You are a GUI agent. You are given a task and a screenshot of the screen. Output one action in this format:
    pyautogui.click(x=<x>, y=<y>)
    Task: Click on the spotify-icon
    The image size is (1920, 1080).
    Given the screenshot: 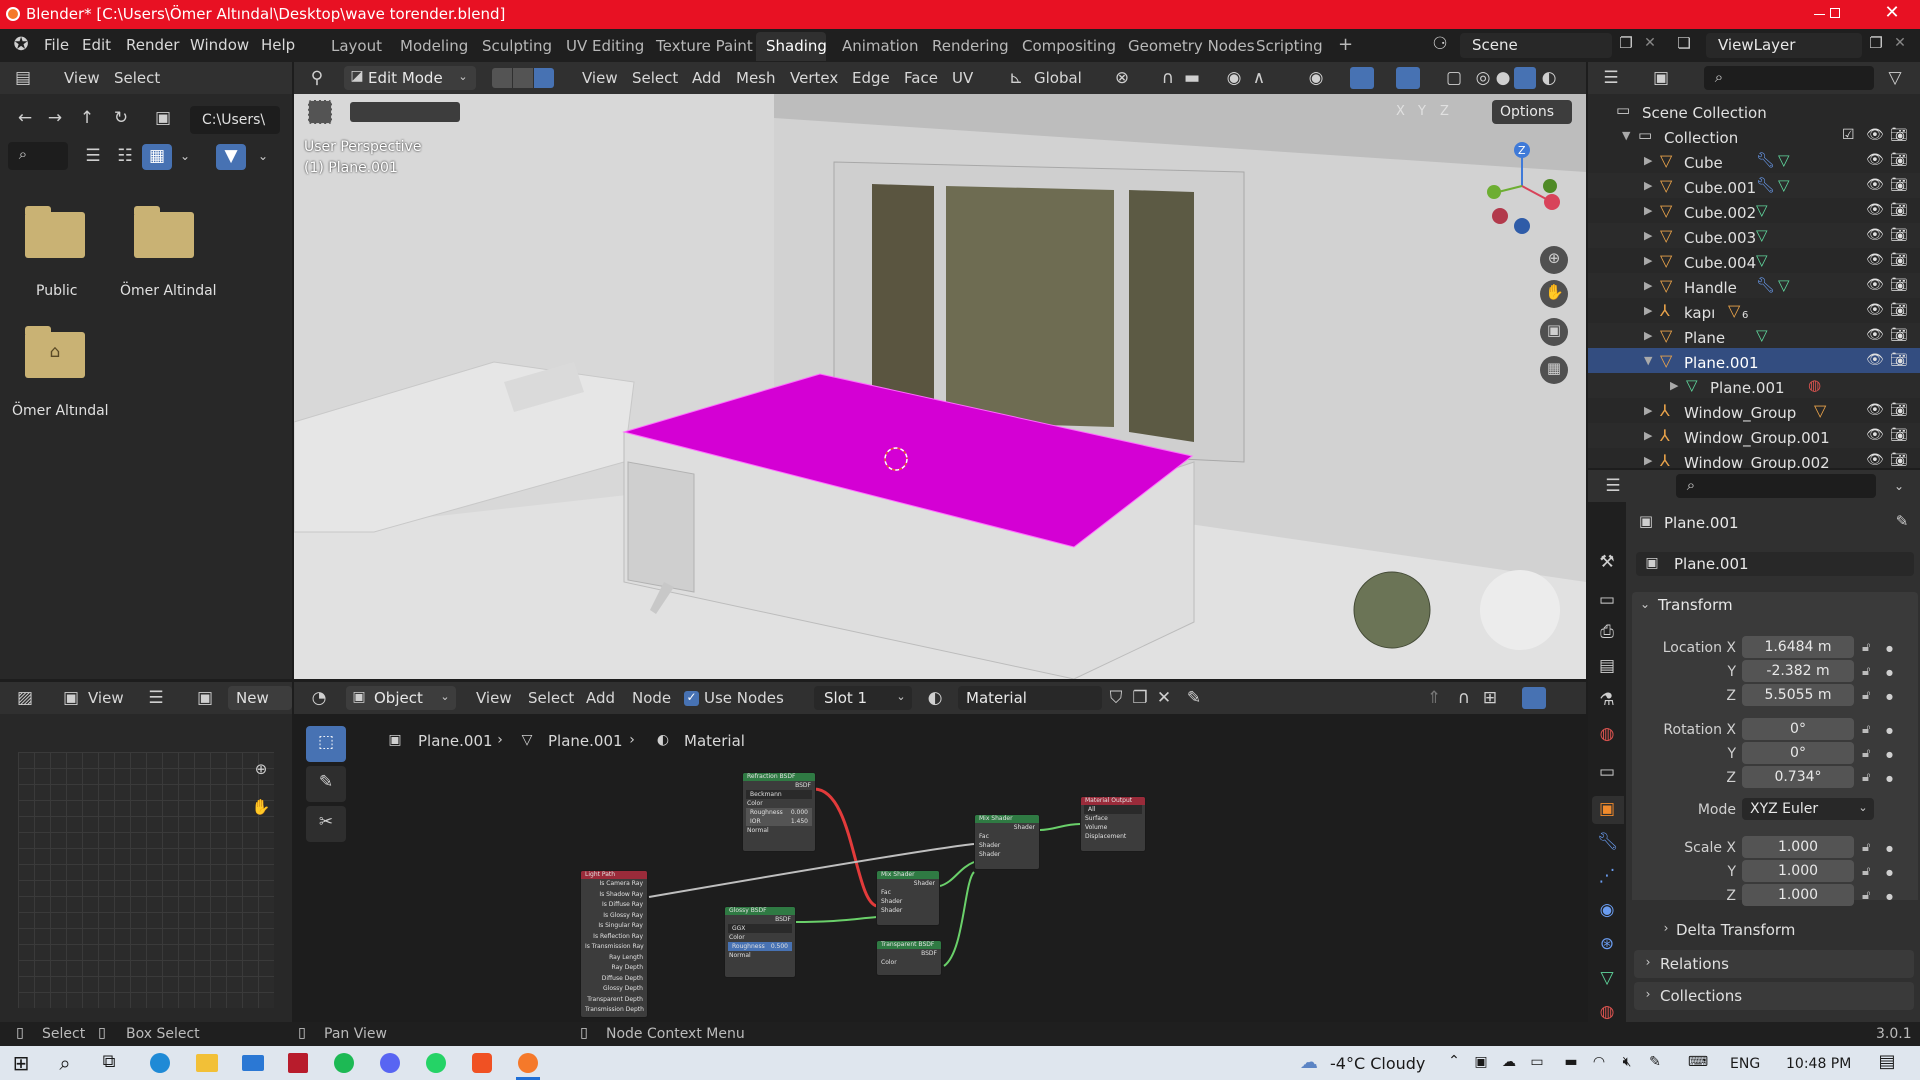 What is the action you would take?
    pyautogui.click(x=344, y=1063)
    